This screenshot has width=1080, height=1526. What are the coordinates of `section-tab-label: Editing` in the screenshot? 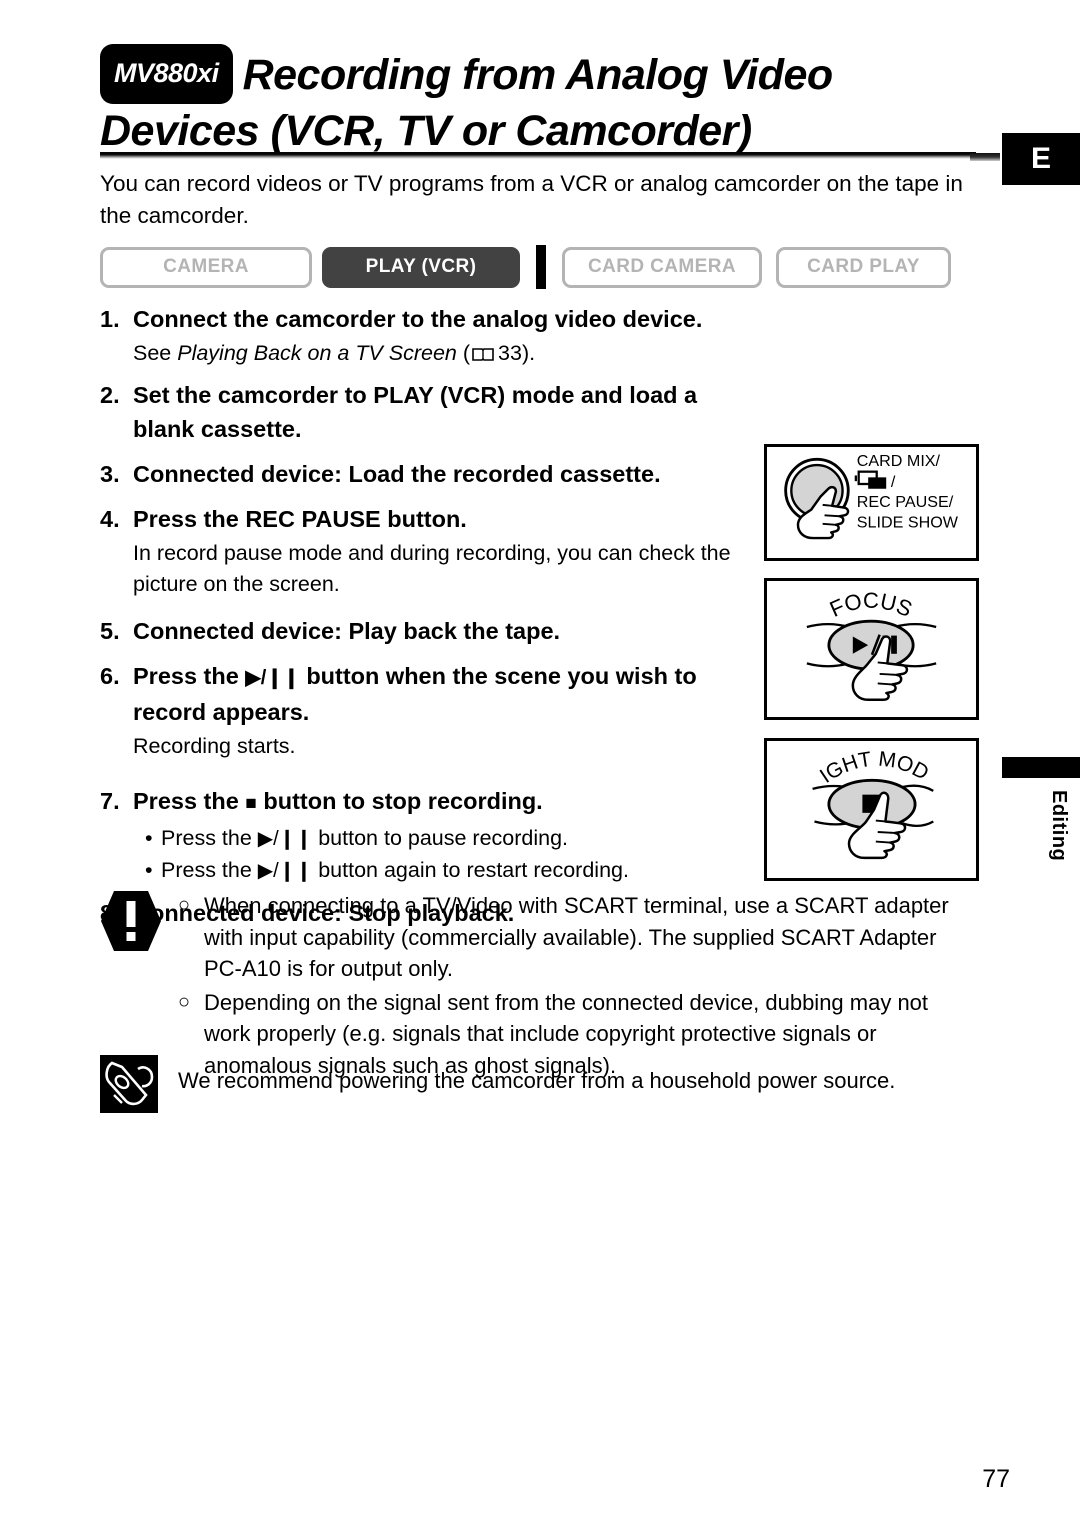 It's located at (1059, 826).